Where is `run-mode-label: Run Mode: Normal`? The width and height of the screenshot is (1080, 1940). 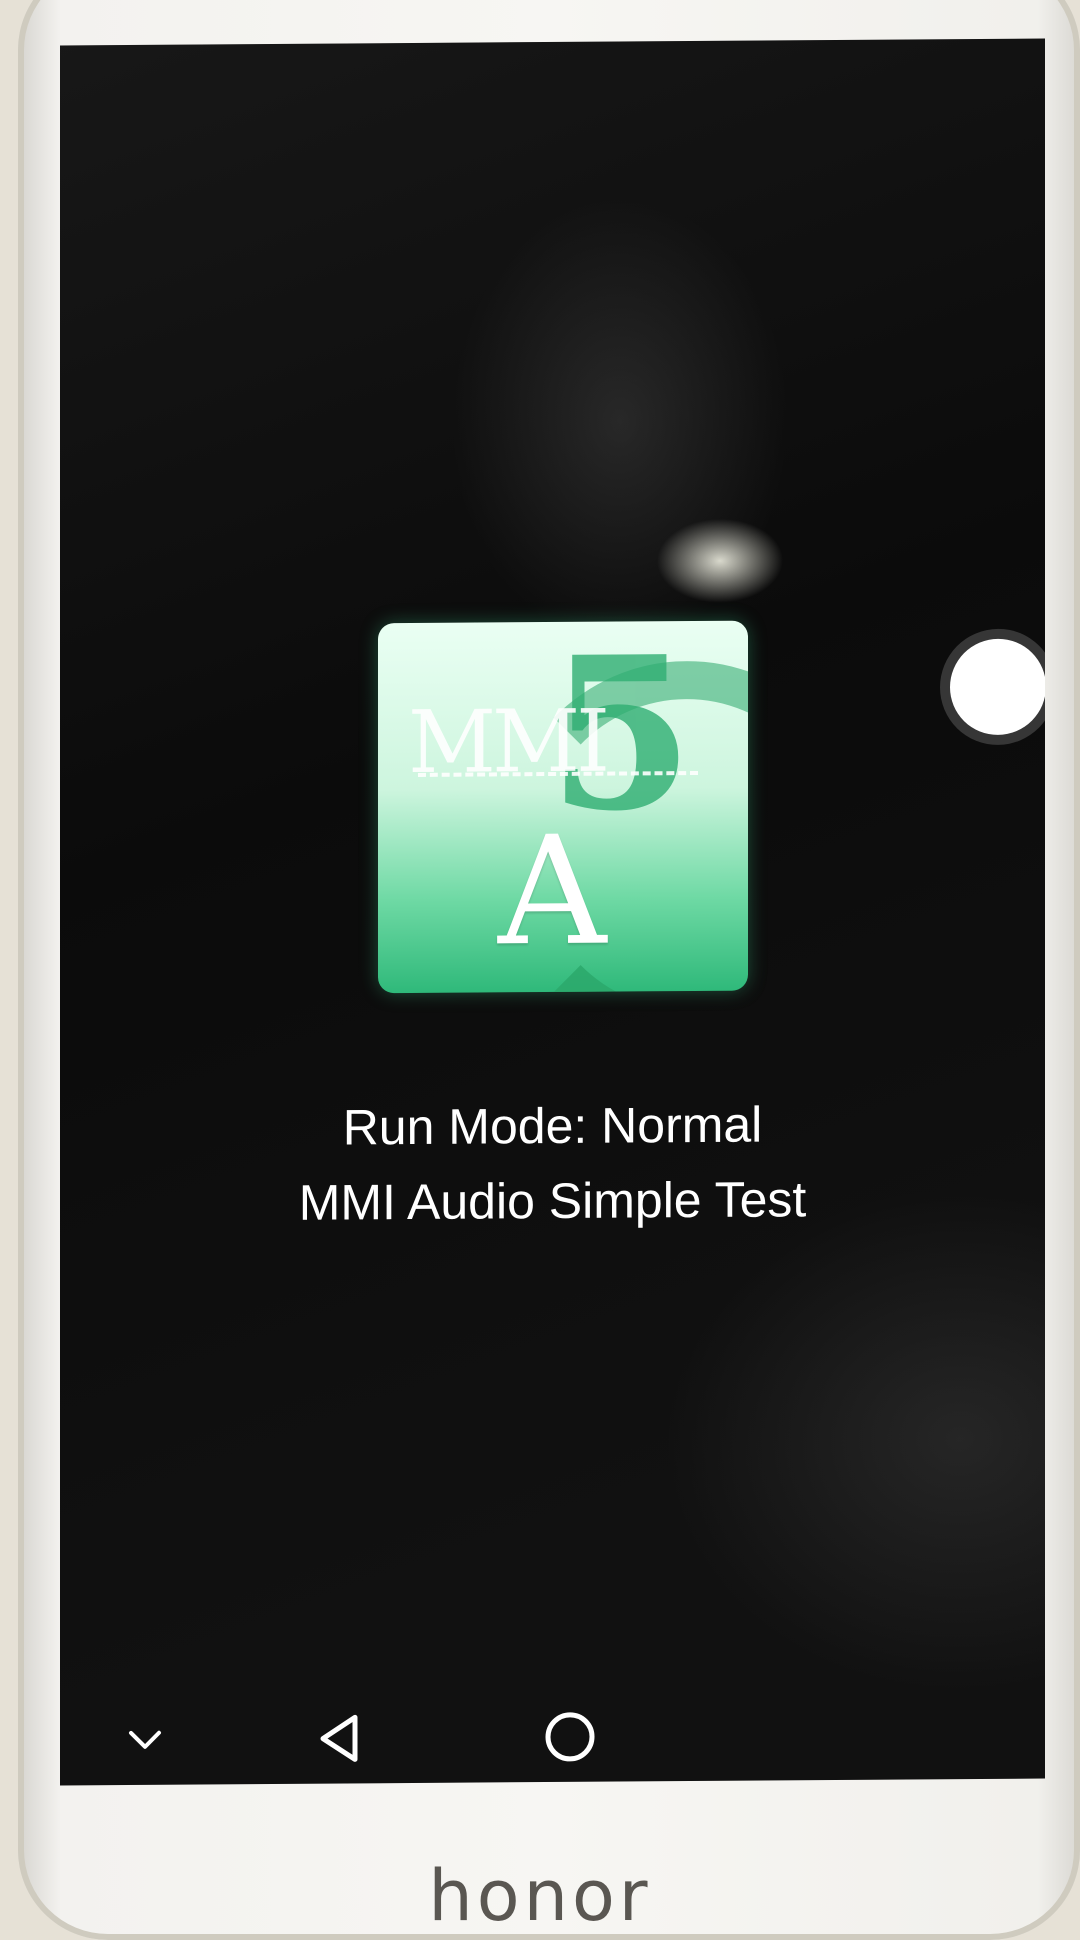
run-mode-label: Run Mode: Normal is located at coordinates (552, 1126).